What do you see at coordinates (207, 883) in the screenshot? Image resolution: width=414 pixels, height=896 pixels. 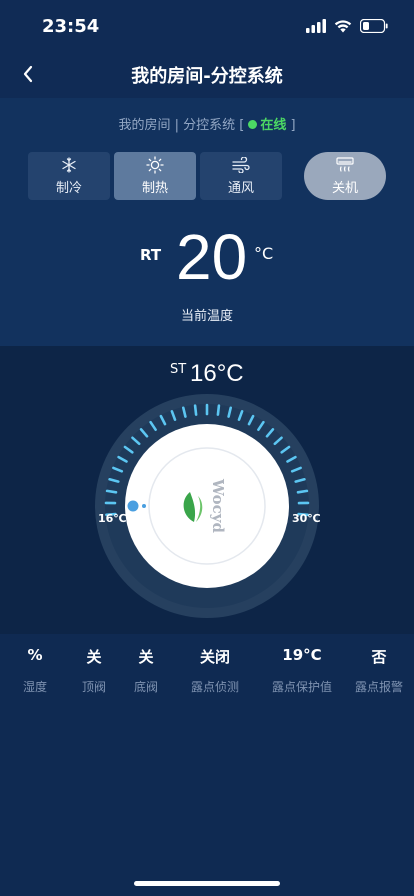 I see `home-indicator` at bounding box center [207, 883].